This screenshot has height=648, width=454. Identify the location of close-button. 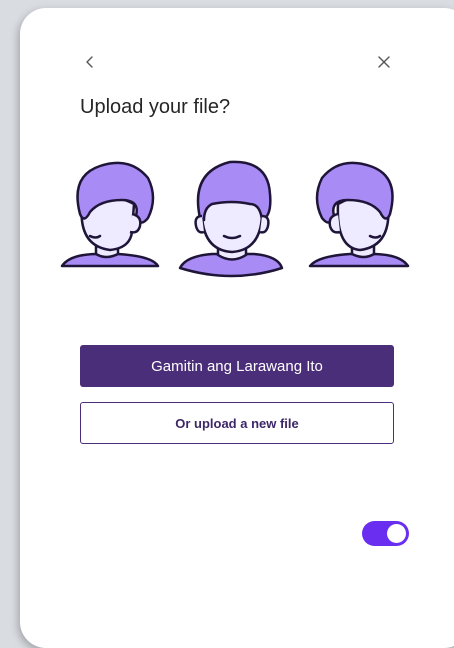
(384, 62).